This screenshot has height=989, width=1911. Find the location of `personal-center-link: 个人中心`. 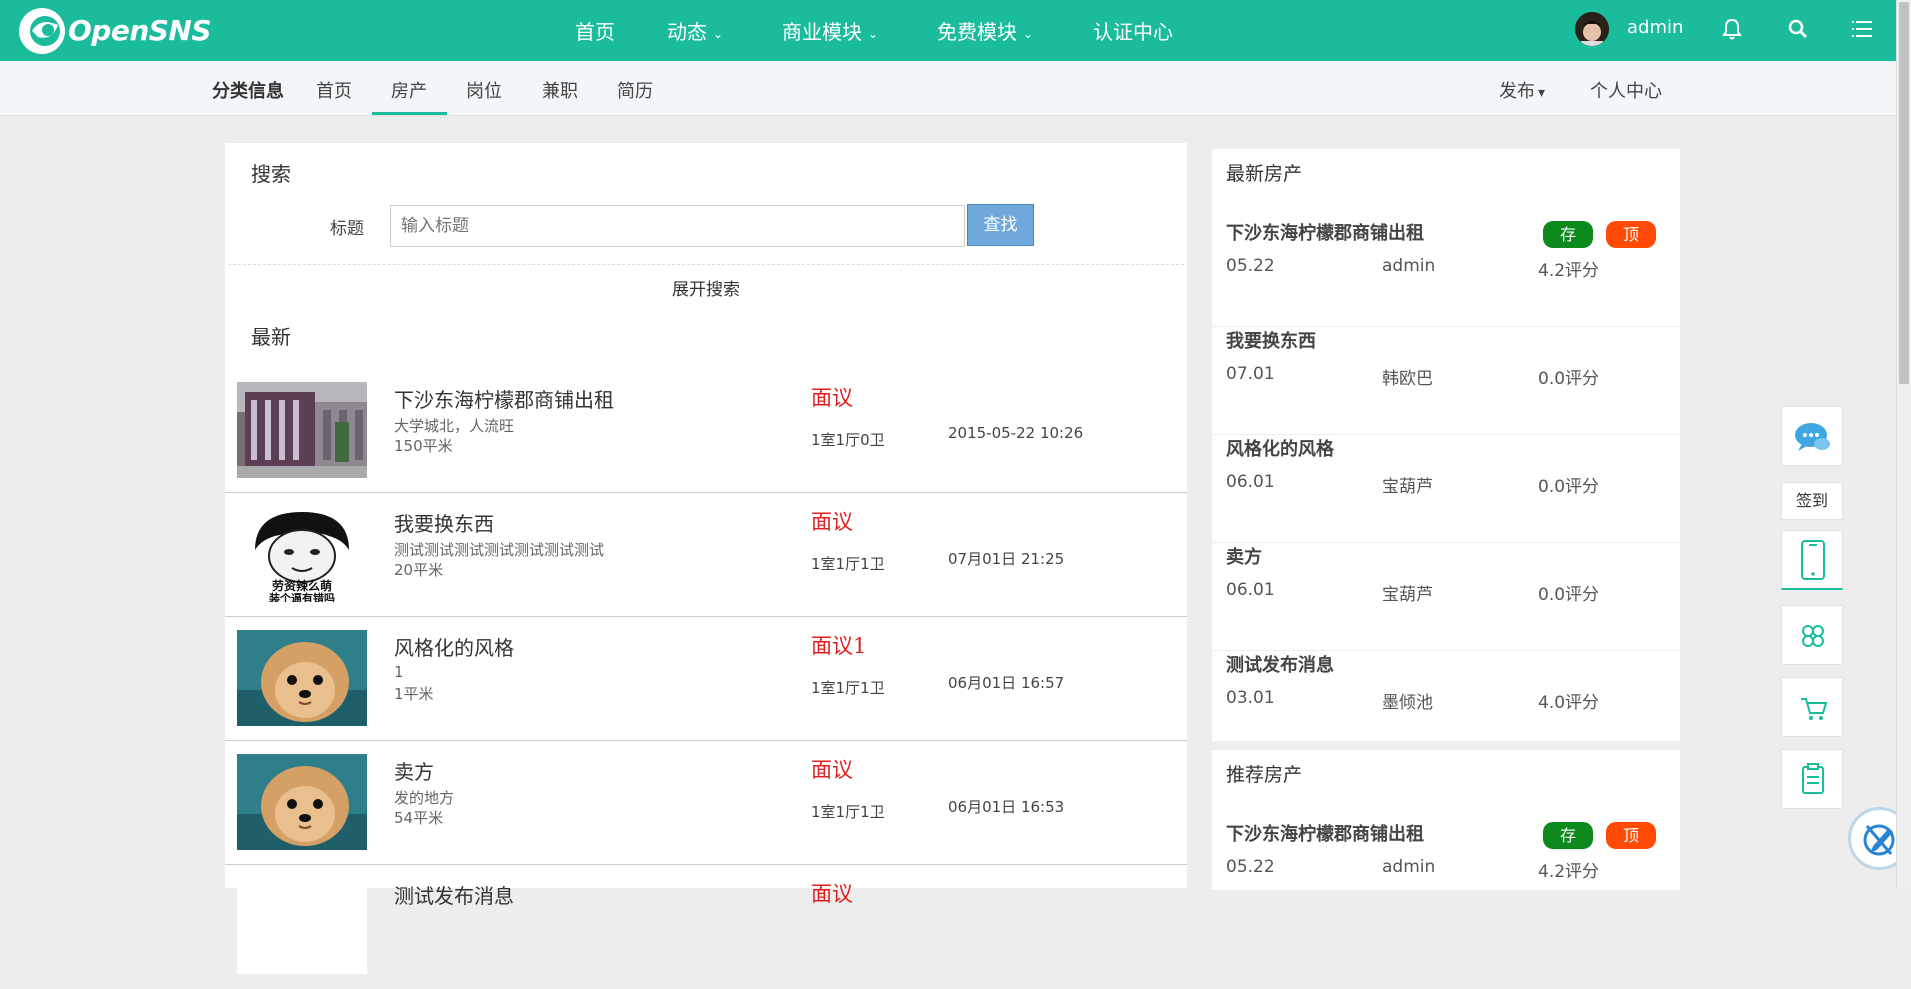

personal-center-link: 个人中心 is located at coordinates (1626, 90).